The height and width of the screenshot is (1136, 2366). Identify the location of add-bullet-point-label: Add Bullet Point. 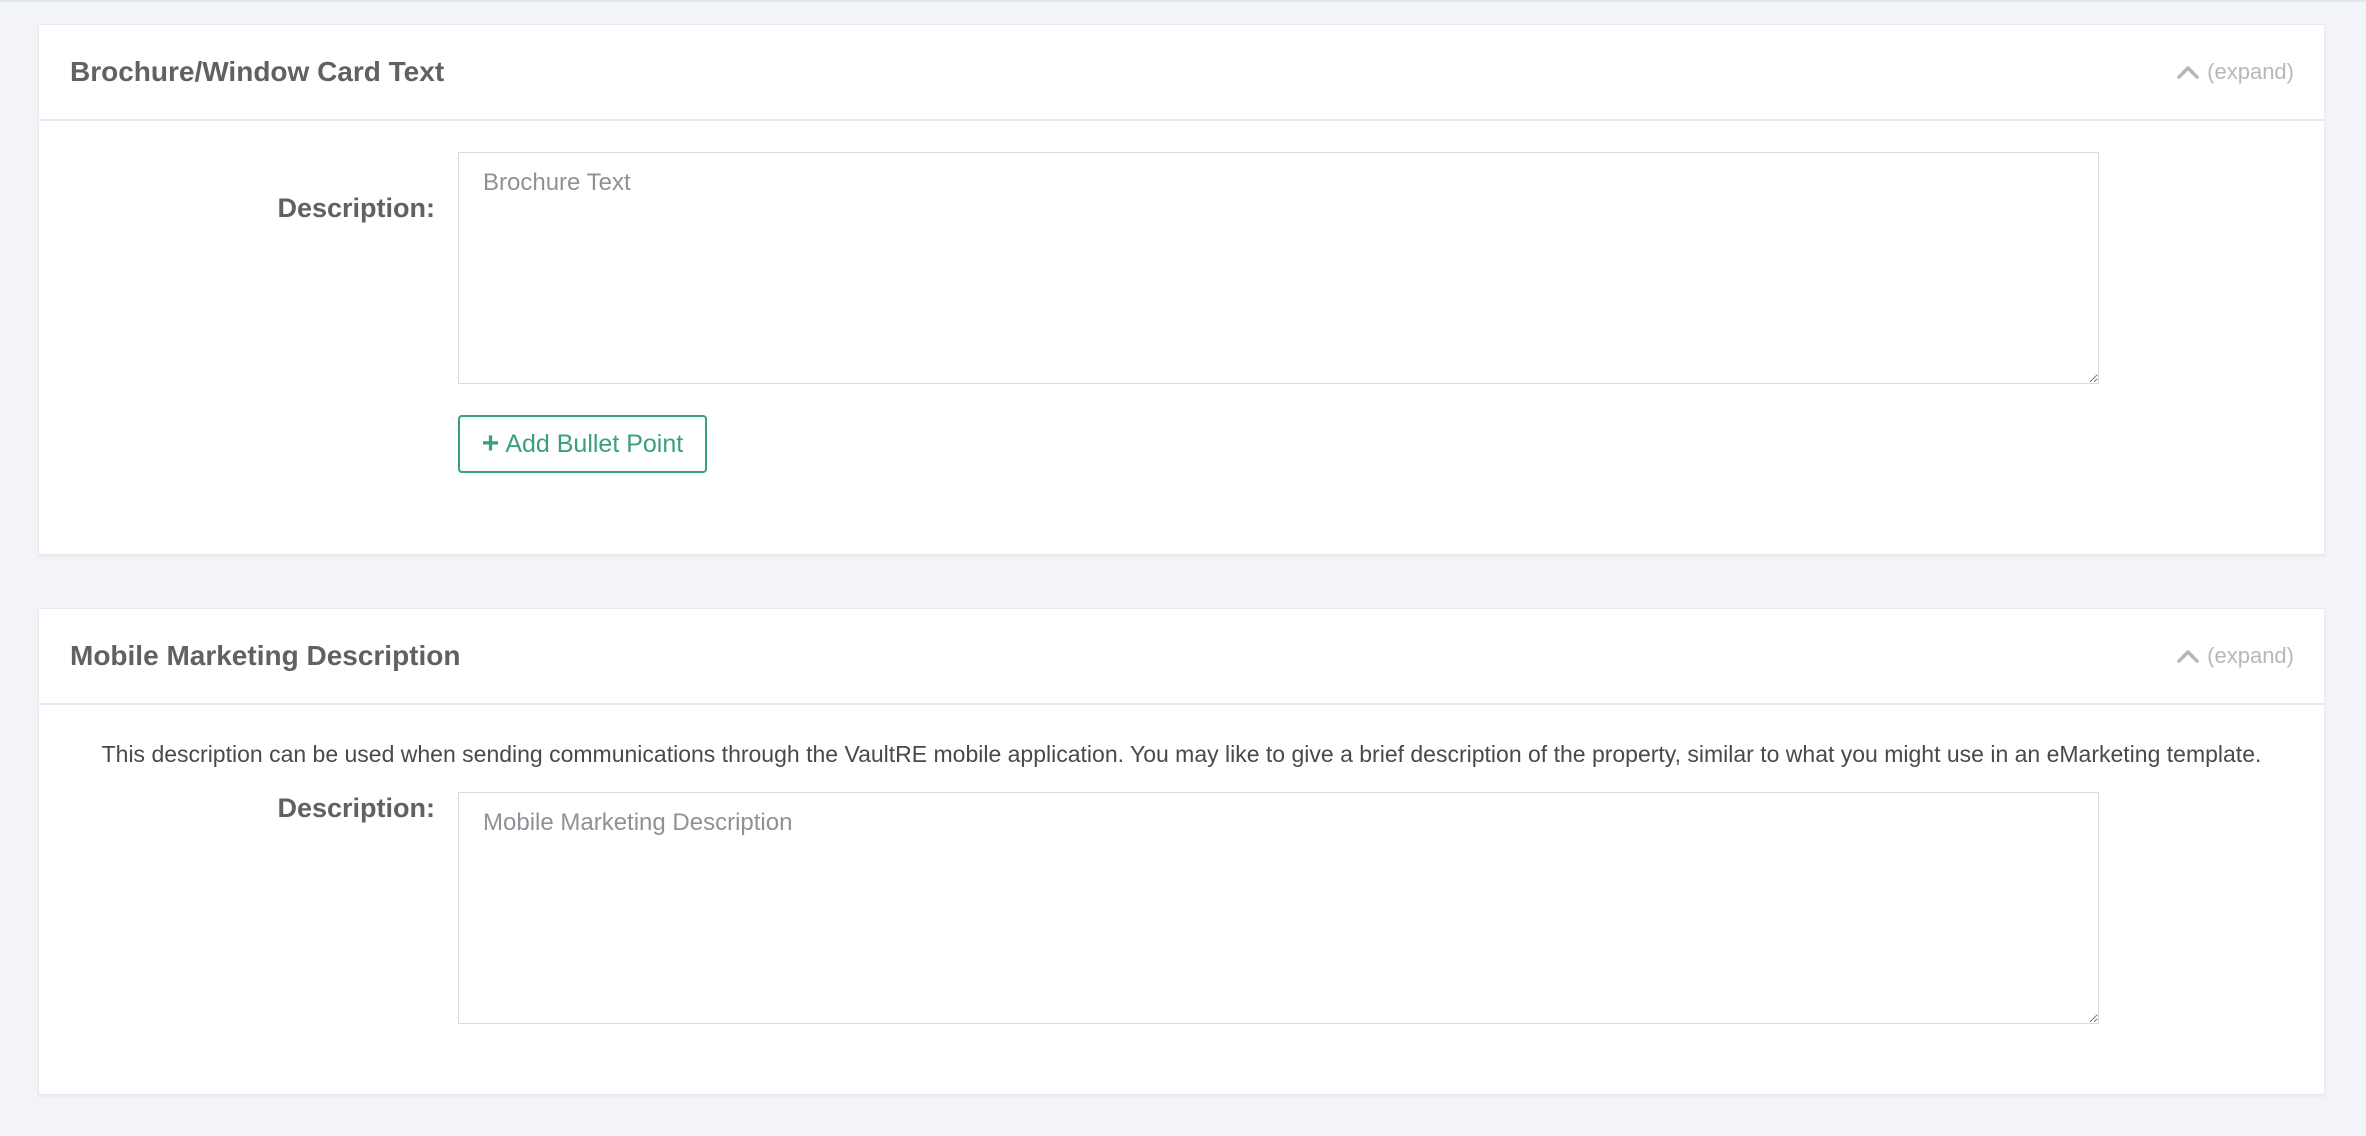
(594, 443).